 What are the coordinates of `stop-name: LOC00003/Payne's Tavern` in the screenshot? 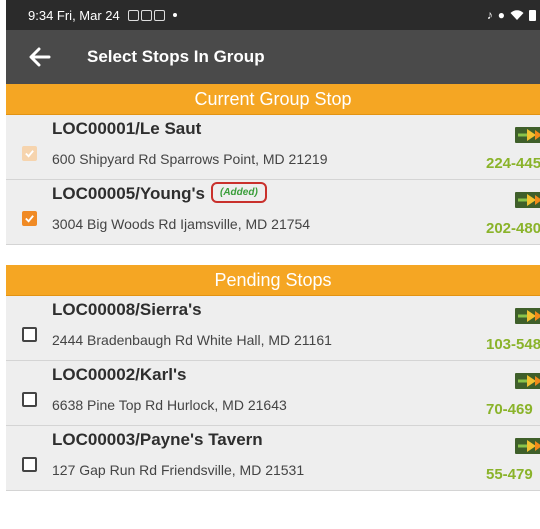 It's located at (157, 439).